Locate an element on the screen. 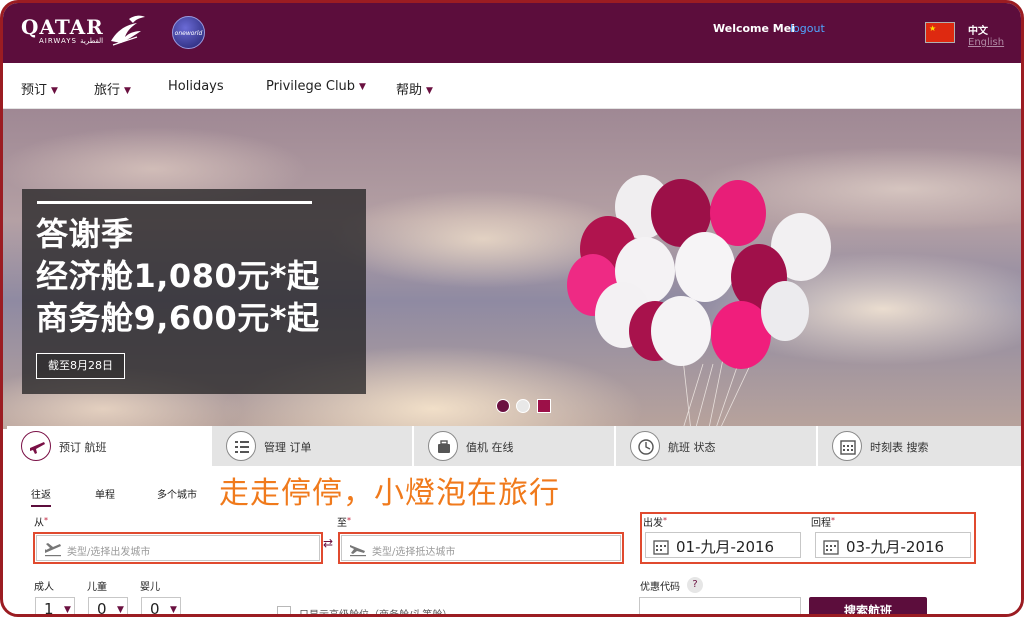  logout-link: logout is located at coordinates (807, 28).